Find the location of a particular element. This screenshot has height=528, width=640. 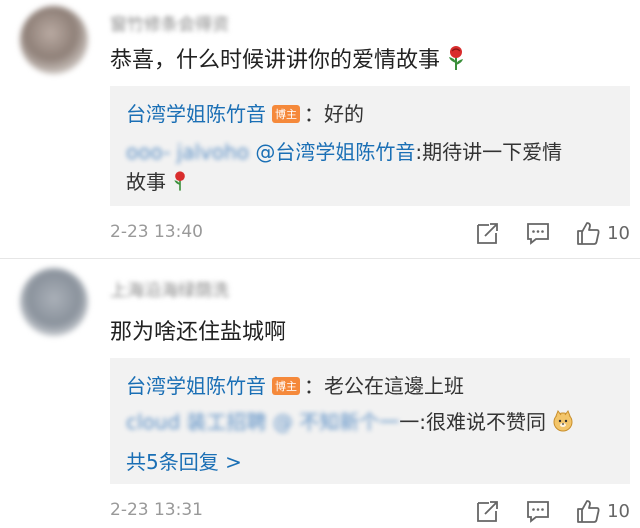

comment-username: 窗竹修条会得资 is located at coordinates (169, 22).